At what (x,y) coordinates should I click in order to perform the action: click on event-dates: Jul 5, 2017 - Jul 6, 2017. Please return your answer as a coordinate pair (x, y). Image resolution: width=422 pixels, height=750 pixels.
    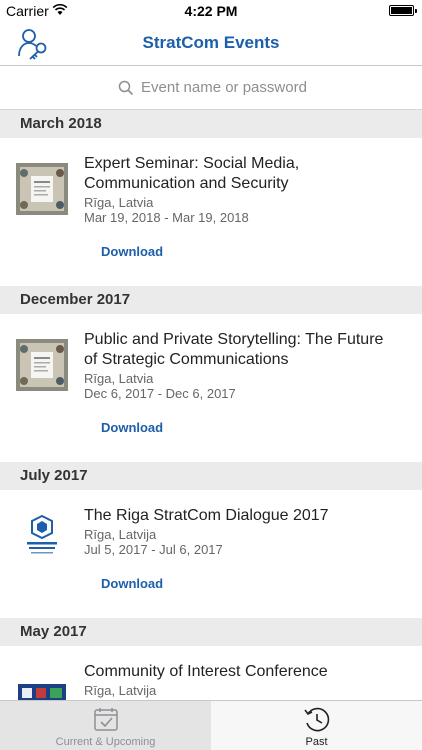
    Looking at the image, I should click on (153, 549).